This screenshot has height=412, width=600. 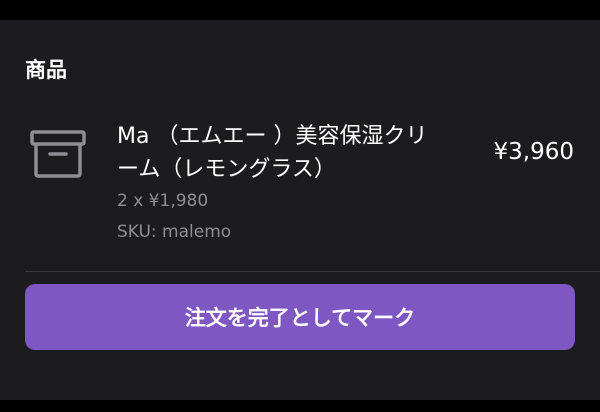 I want to click on section-title: 商品, so click(x=46, y=70).